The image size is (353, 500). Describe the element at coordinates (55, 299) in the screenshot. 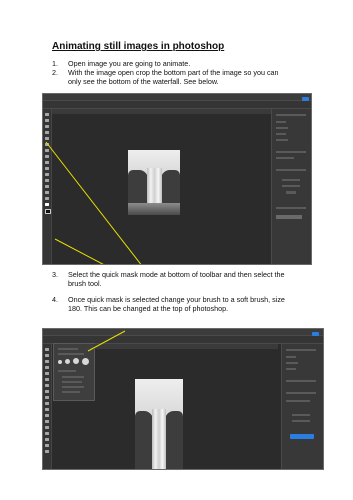

I see `step-4-number: 4.` at that location.